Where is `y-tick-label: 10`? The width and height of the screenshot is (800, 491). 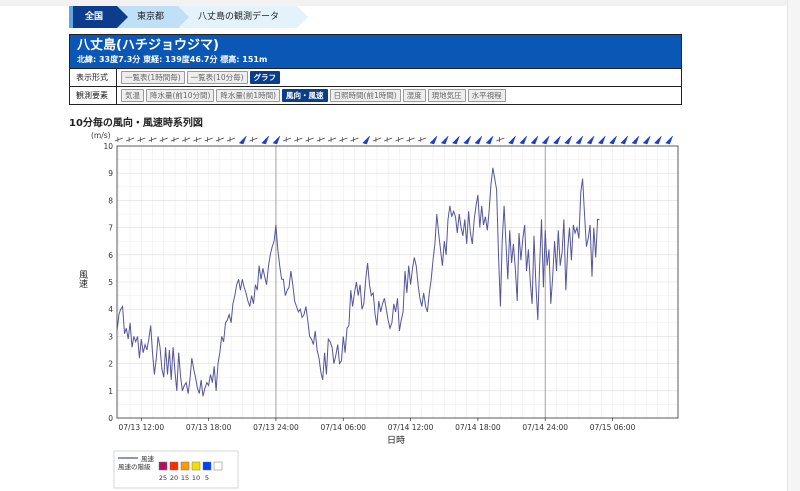 y-tick-label: 10 is located at coordinates (108, 146).